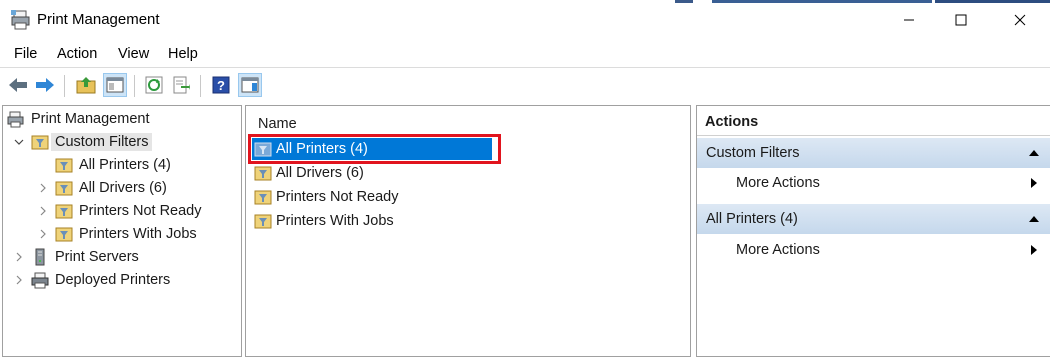 The width and height of the screenshot is (1050, 357). I want to click on show-hide-console-tree-button, so click(115, 85).